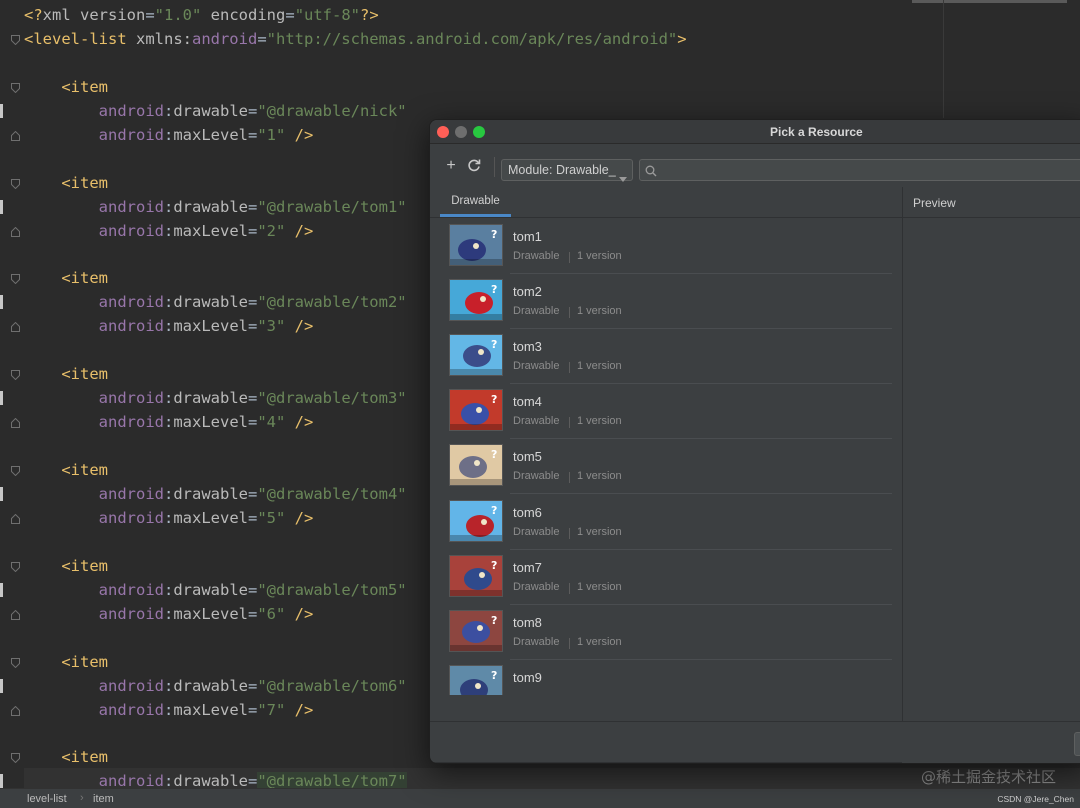  What do you see at coordinates (332, 398) in the screenshot?
I see `code-token: "@drawable/tom3"` at bounding box center [332, 398].